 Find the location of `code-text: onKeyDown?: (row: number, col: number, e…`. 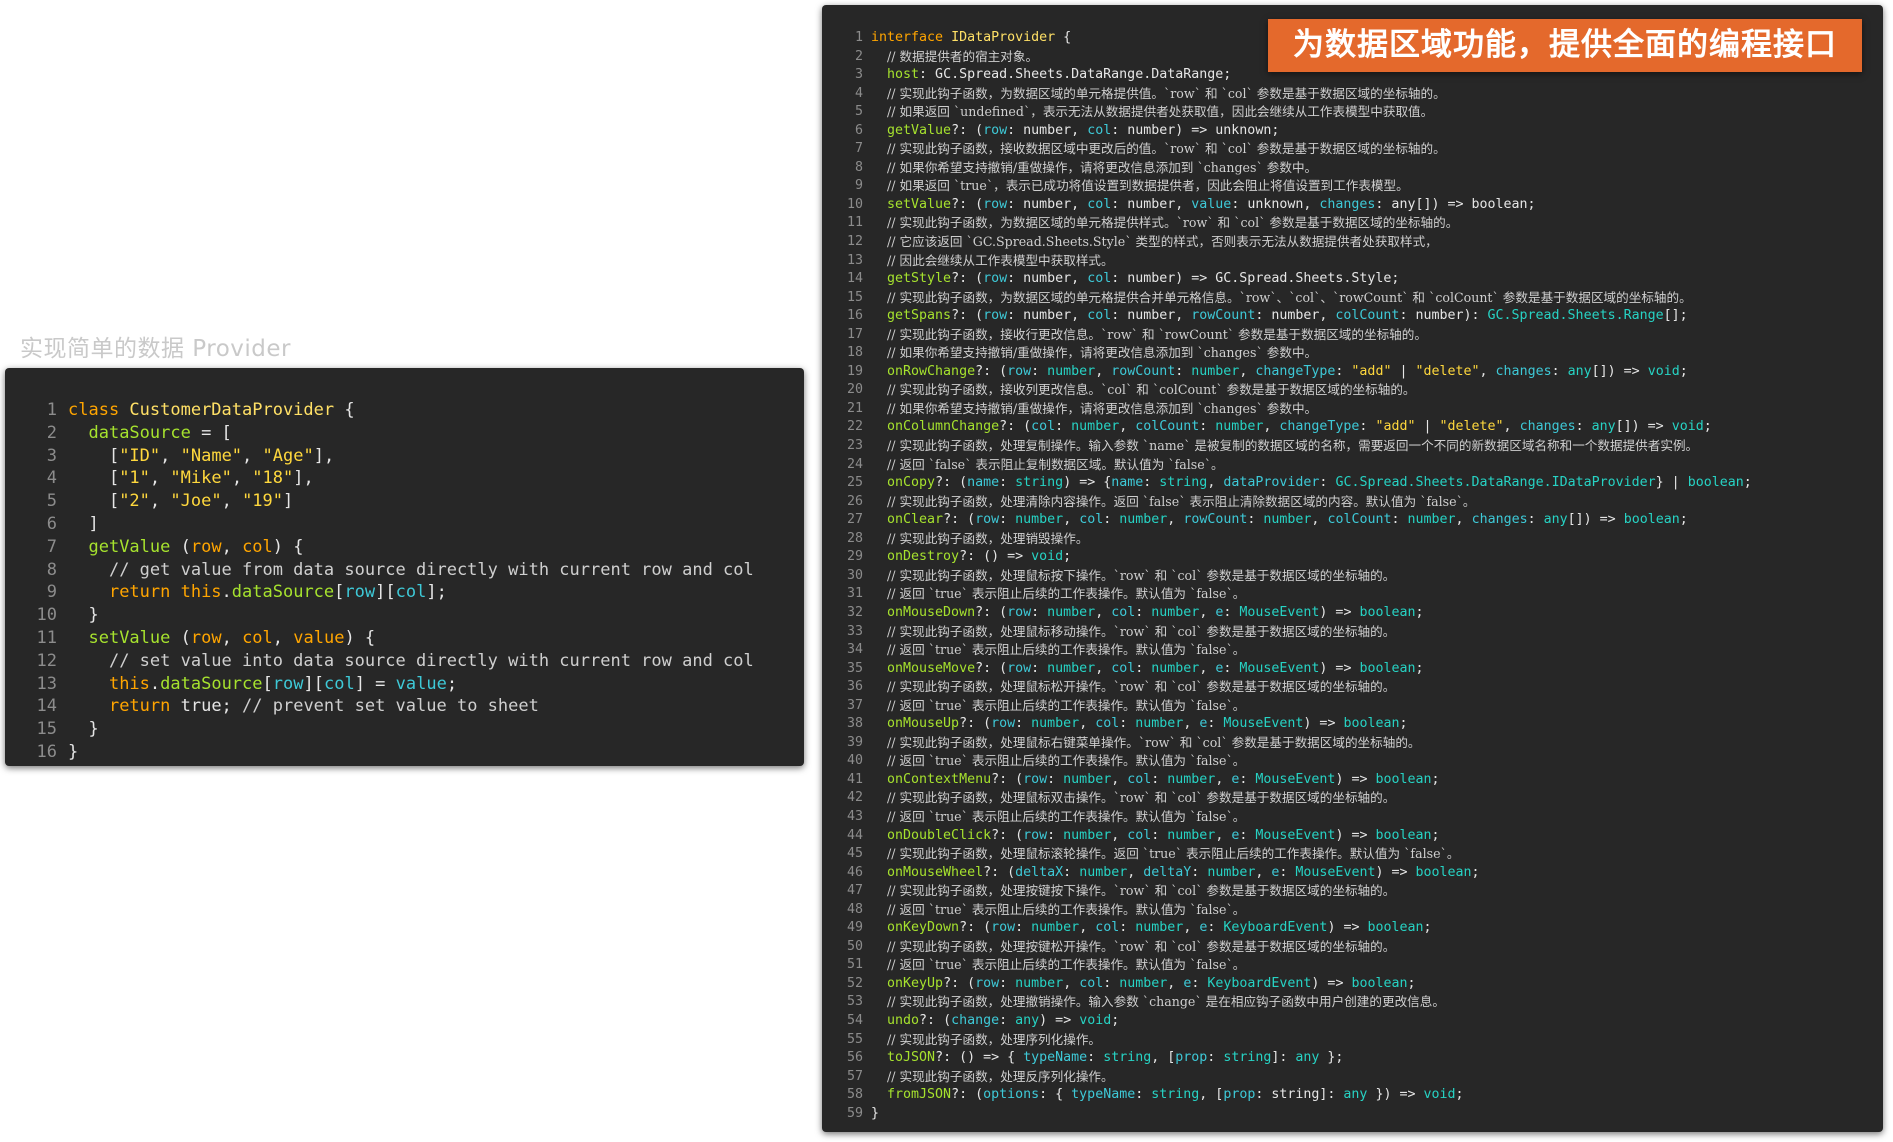

code-text: onKeyDown?: (row: number, col: number, e… is located at coordinates (1377, 928).